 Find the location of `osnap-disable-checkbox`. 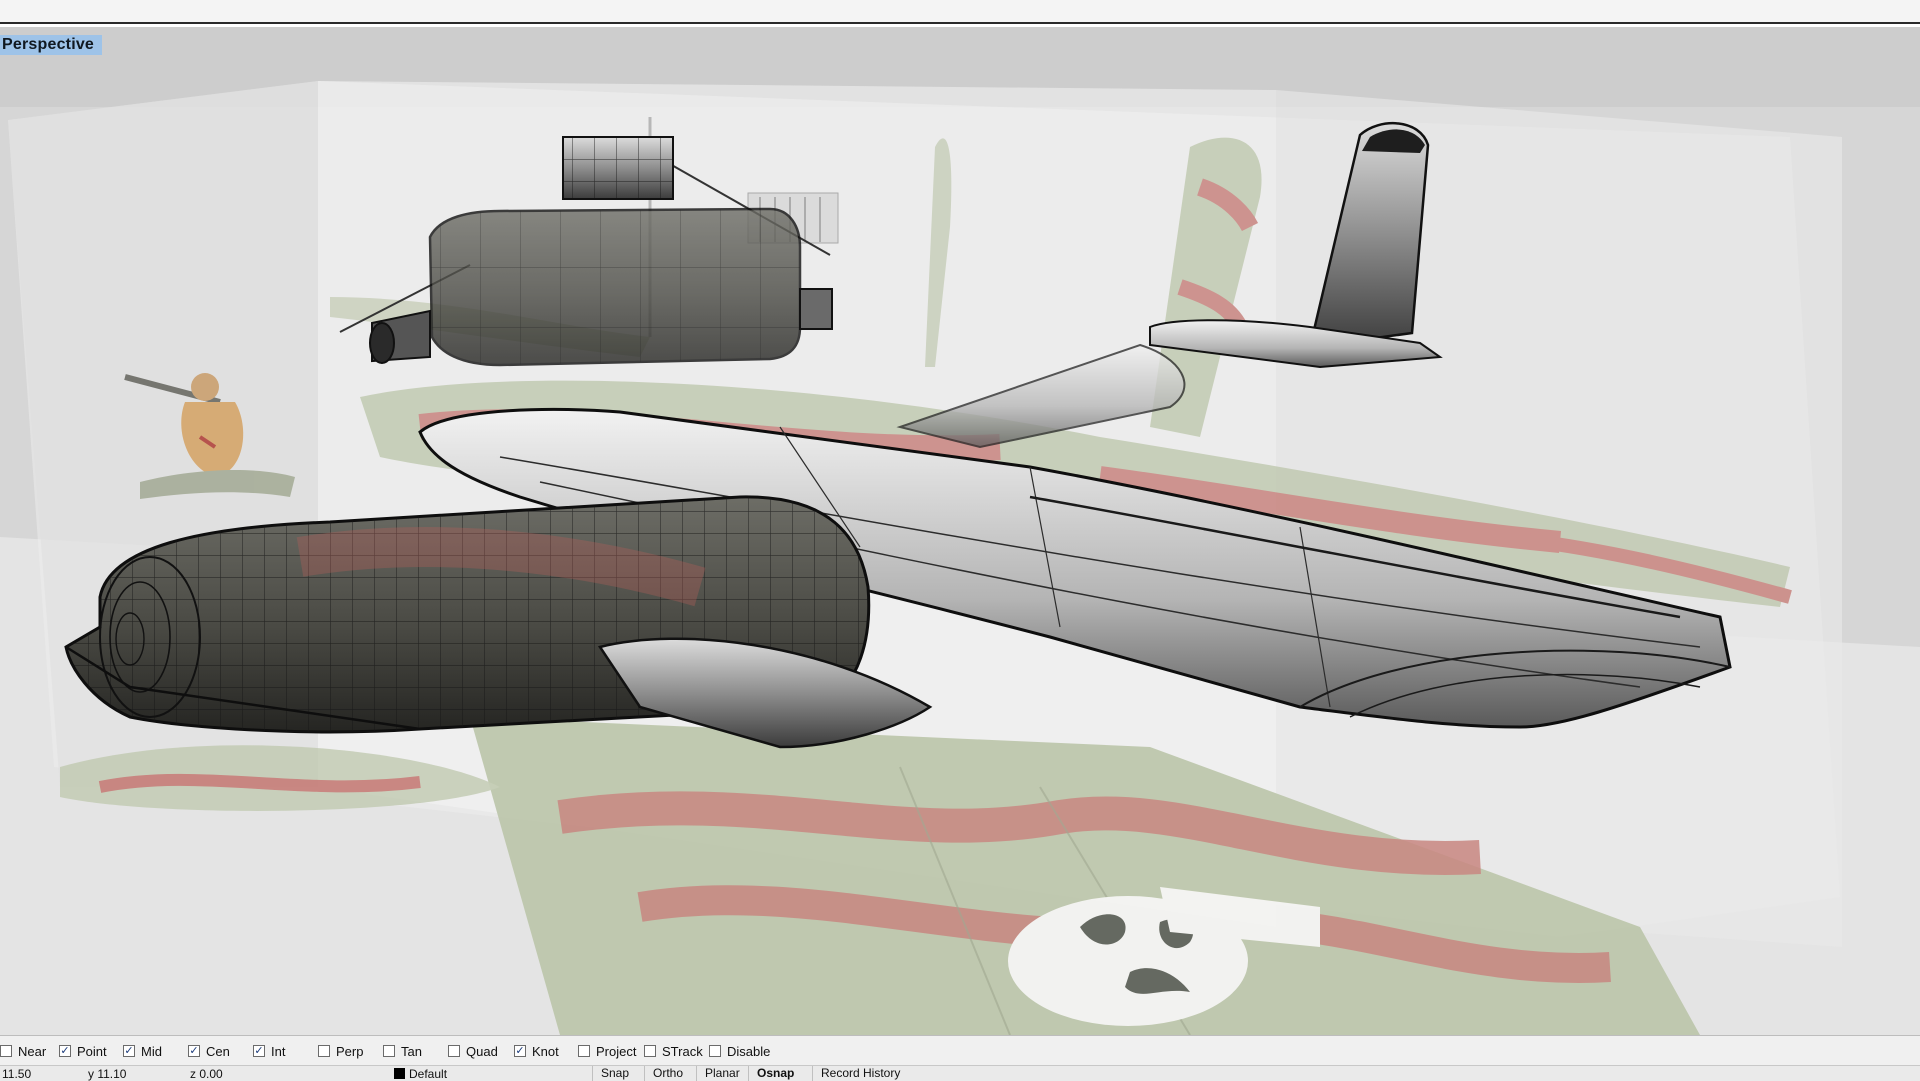

osnap-disable-checkbox is located at coordinates (715, 1051).